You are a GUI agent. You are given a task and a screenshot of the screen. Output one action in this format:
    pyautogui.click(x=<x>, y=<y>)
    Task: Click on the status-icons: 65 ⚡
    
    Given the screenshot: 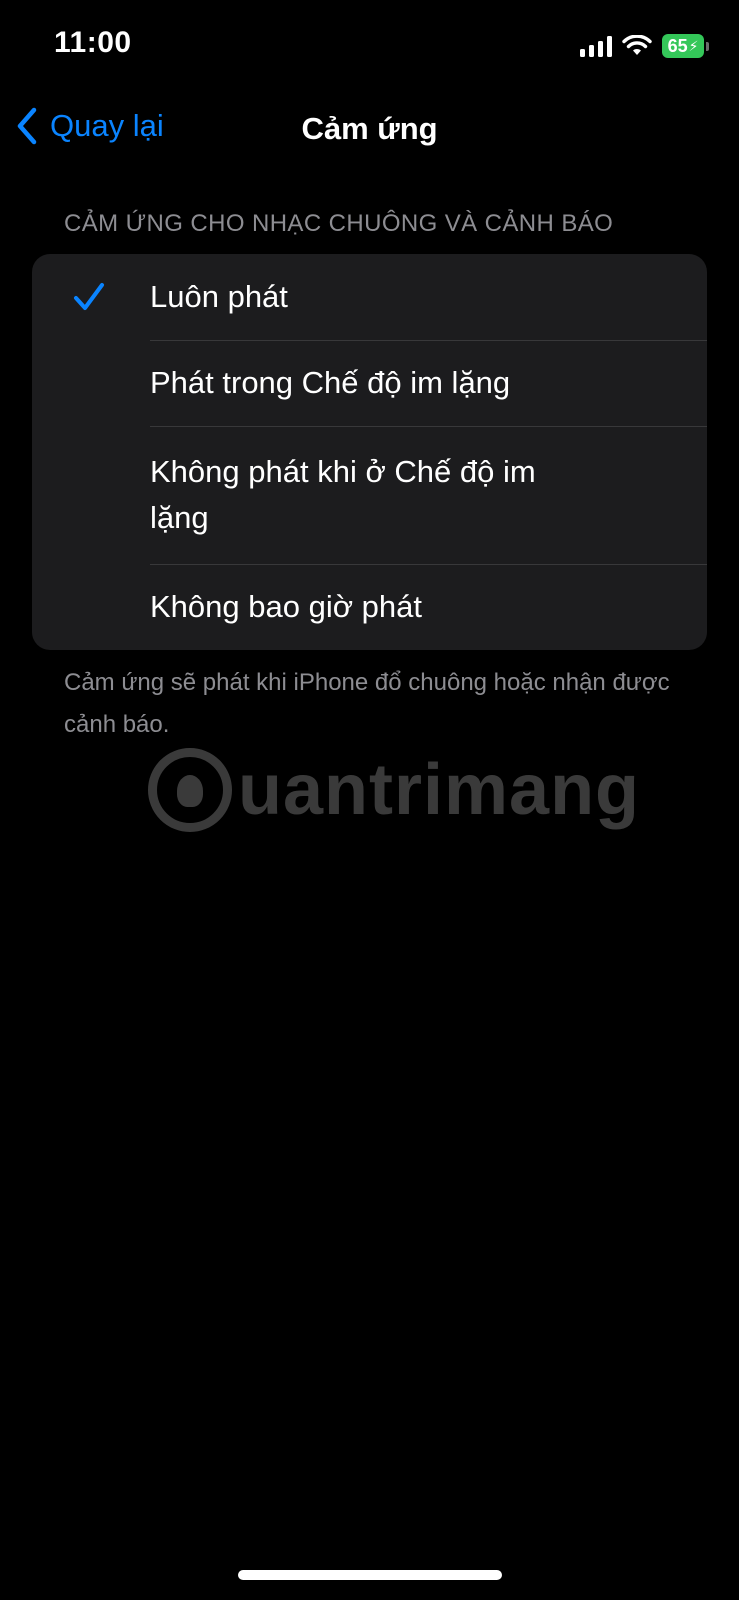 What is the action you would take?
    pyautogui.click(x=644, y=46)
    